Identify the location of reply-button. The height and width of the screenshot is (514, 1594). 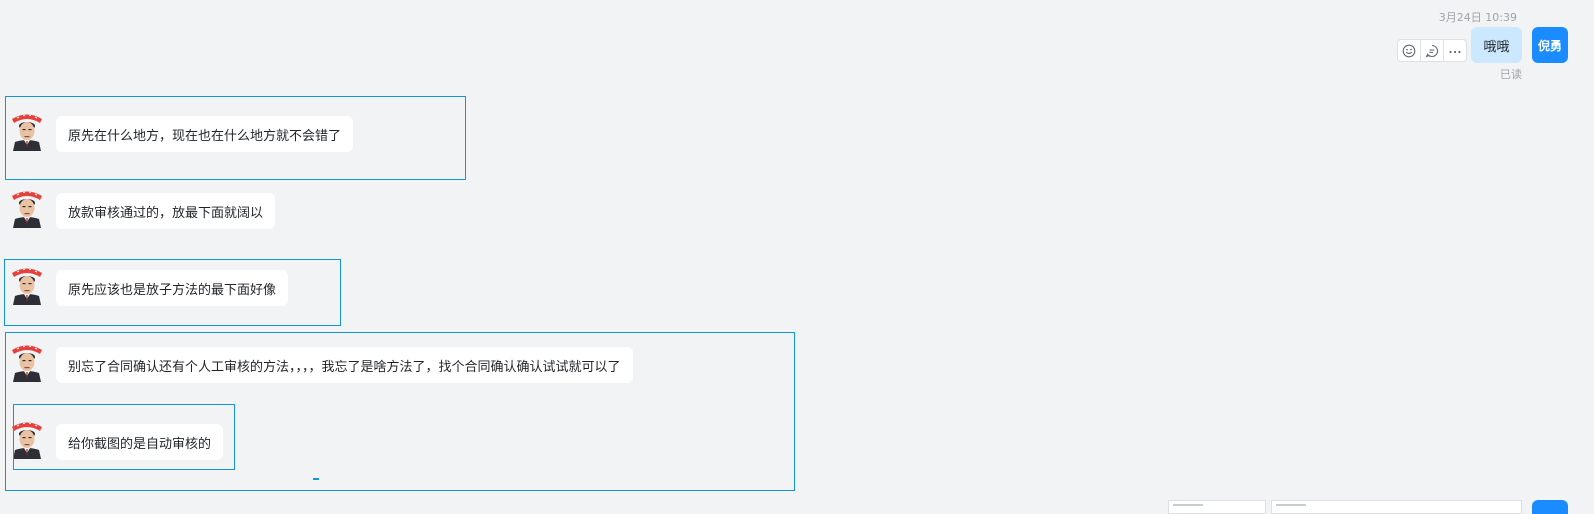
(1432, 50).